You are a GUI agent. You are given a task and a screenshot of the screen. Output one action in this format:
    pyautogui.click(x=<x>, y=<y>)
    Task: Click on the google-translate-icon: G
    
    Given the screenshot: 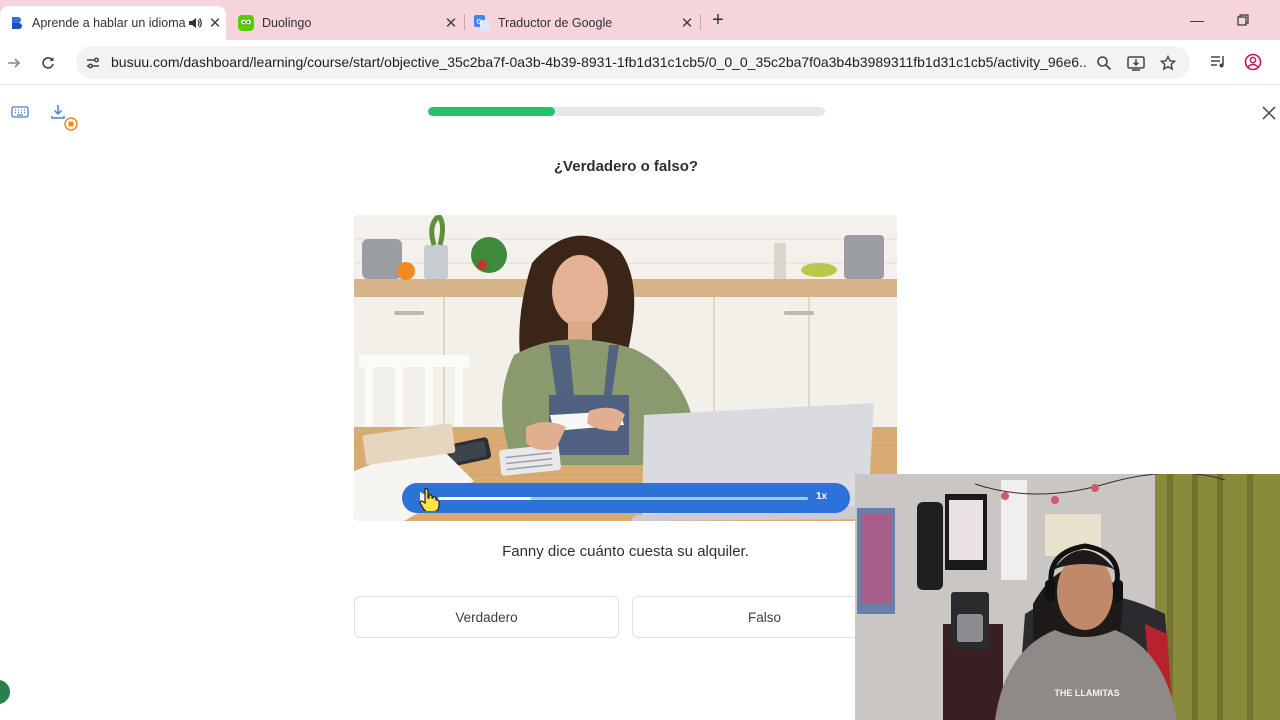 What is the action you would take?
    pyautogui.click(x=482, y=23)
    